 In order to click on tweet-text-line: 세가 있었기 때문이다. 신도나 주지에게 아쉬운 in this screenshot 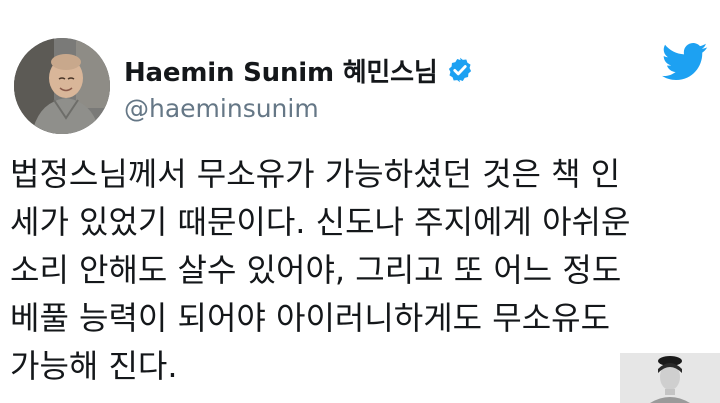, I will do `click(320, 222)`.